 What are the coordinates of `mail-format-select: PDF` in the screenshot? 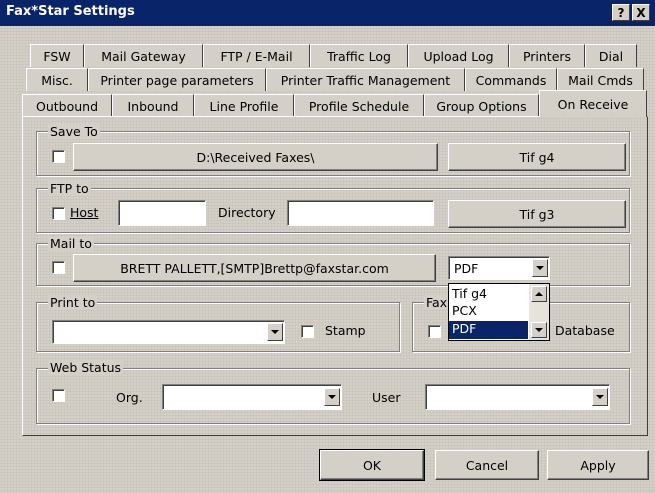 It's located at (499, 268).